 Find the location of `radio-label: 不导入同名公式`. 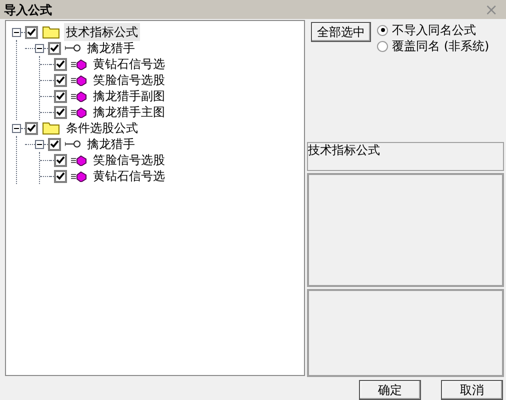

radio-label: 不导入同名公式 is located at coordinates (434, 30).